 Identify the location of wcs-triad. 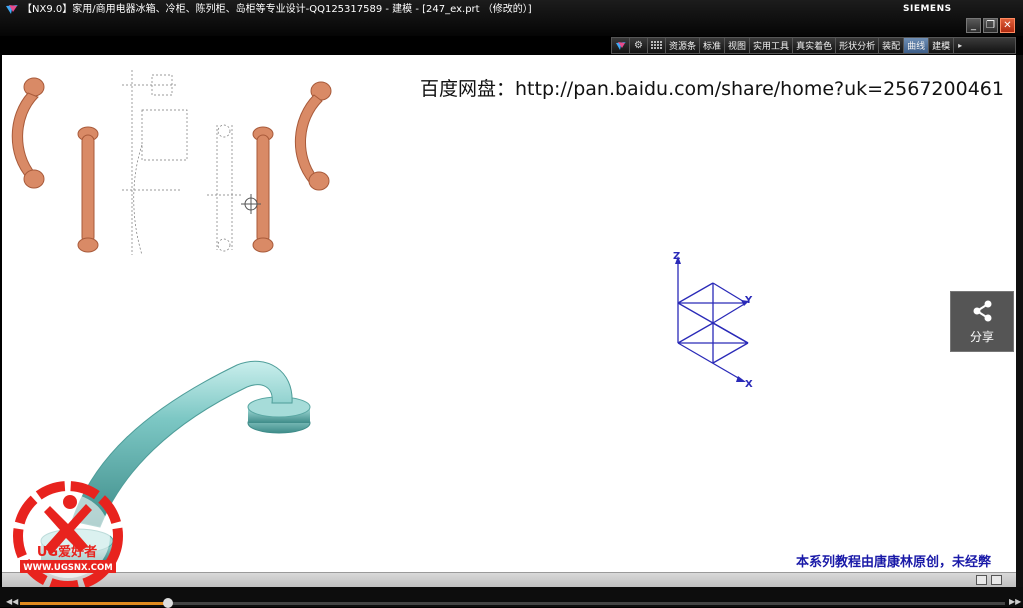
(712, 319).